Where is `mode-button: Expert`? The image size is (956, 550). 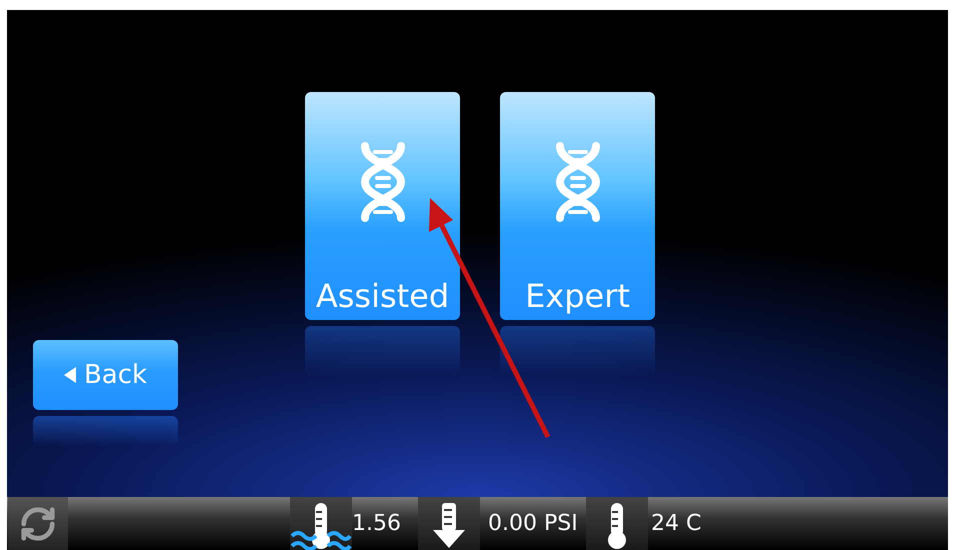
mode-button: Expert is located at coordinates (577, 206).